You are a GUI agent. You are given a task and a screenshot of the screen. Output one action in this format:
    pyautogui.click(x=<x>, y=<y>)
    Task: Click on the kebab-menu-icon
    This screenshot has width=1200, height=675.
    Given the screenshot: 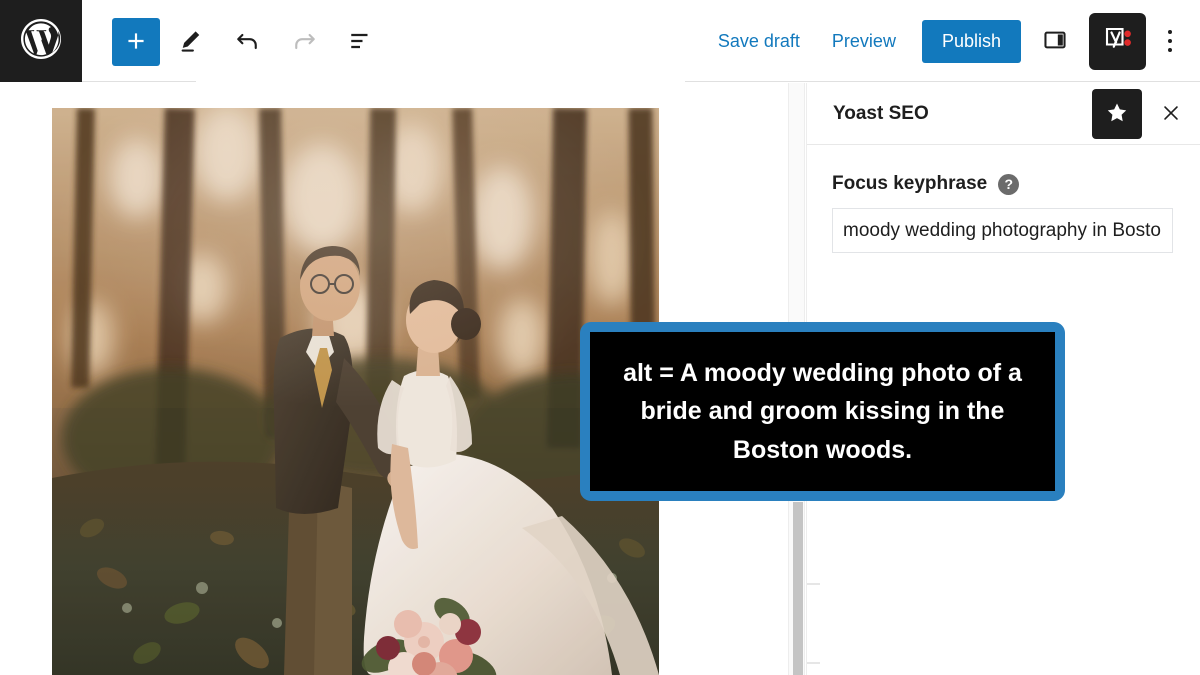 What is the action you would take?
    pyautogui.click(x=1170, y=41)
    